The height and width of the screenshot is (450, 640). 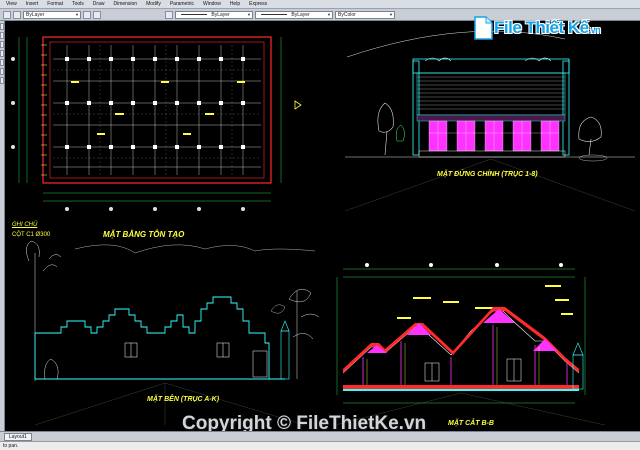 What do you see at coordinates (97, 14) in the screenshot?
I see `layer-previous-button` at bounding box center [97, 14].